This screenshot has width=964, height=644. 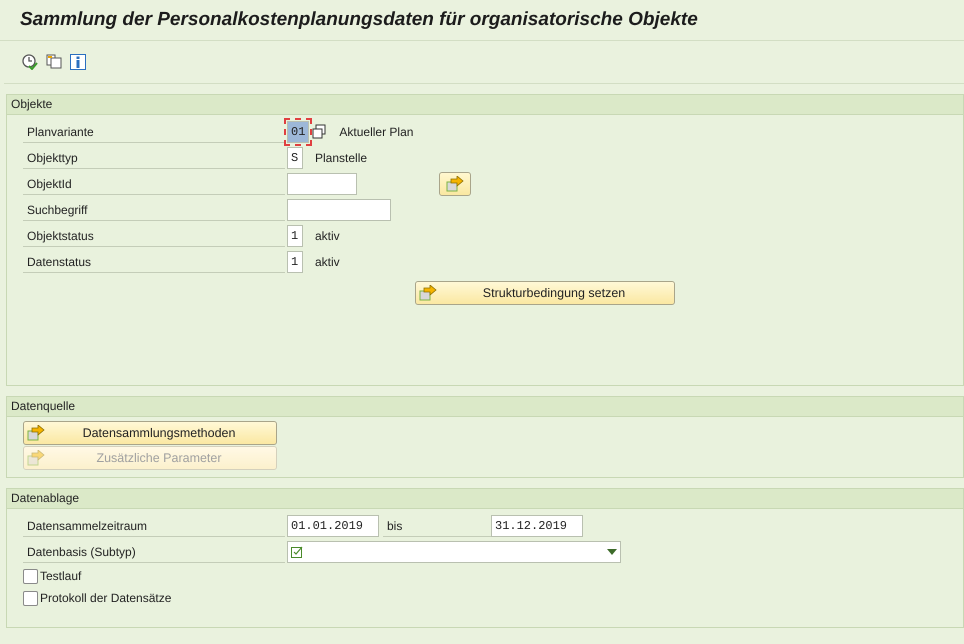 What do you see at coordinates (106, 598) in the screenshot?
I see `checkbox-label: Protokoll der Datensätze` at bounding box center [106, 598].